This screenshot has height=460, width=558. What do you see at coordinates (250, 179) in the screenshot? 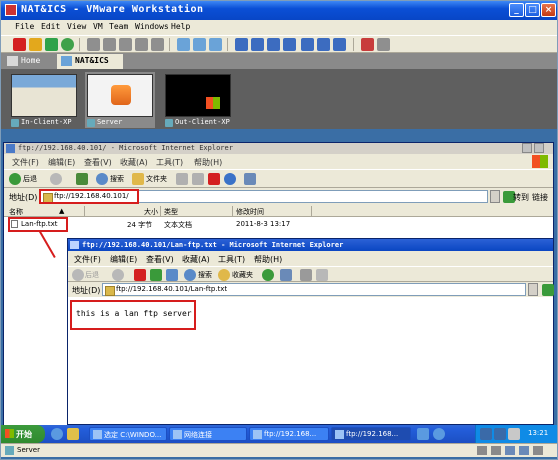
I see `views-icon` at bounding box center [250, 179].